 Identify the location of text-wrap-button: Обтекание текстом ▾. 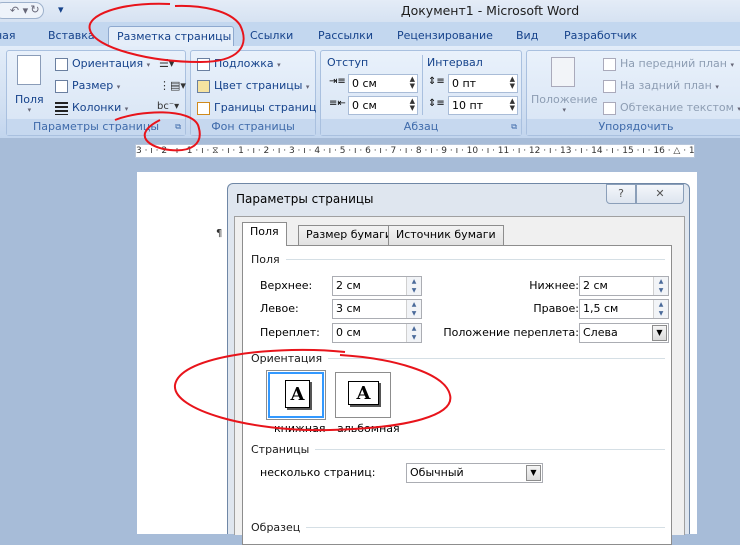
(671, 108).